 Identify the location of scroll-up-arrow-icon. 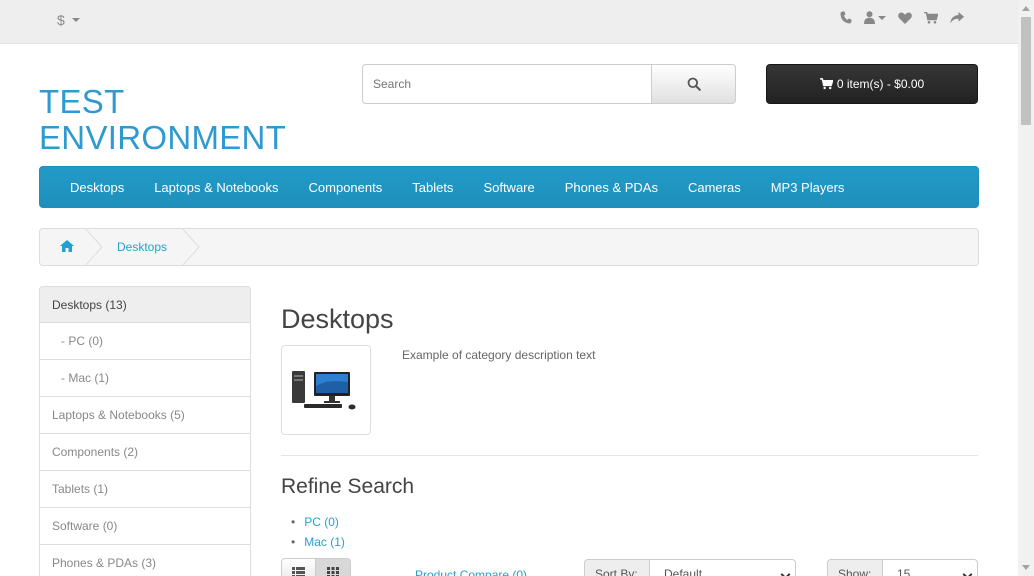
(1026, 8).